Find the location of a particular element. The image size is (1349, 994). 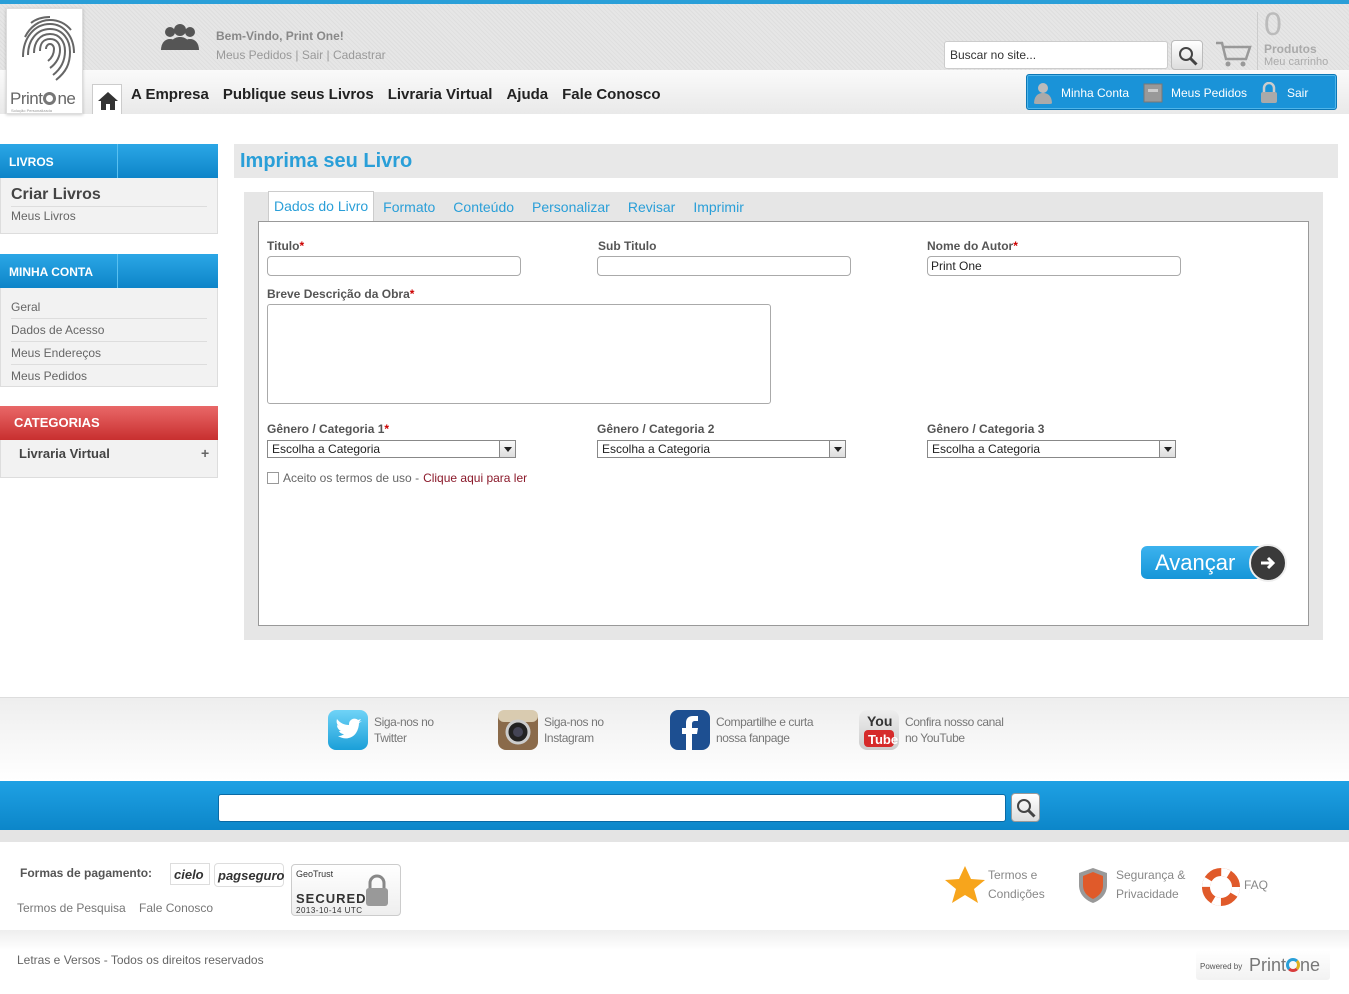

nav-item-fale-conosco: Fale Conosco is located at coordinates (611, 94).